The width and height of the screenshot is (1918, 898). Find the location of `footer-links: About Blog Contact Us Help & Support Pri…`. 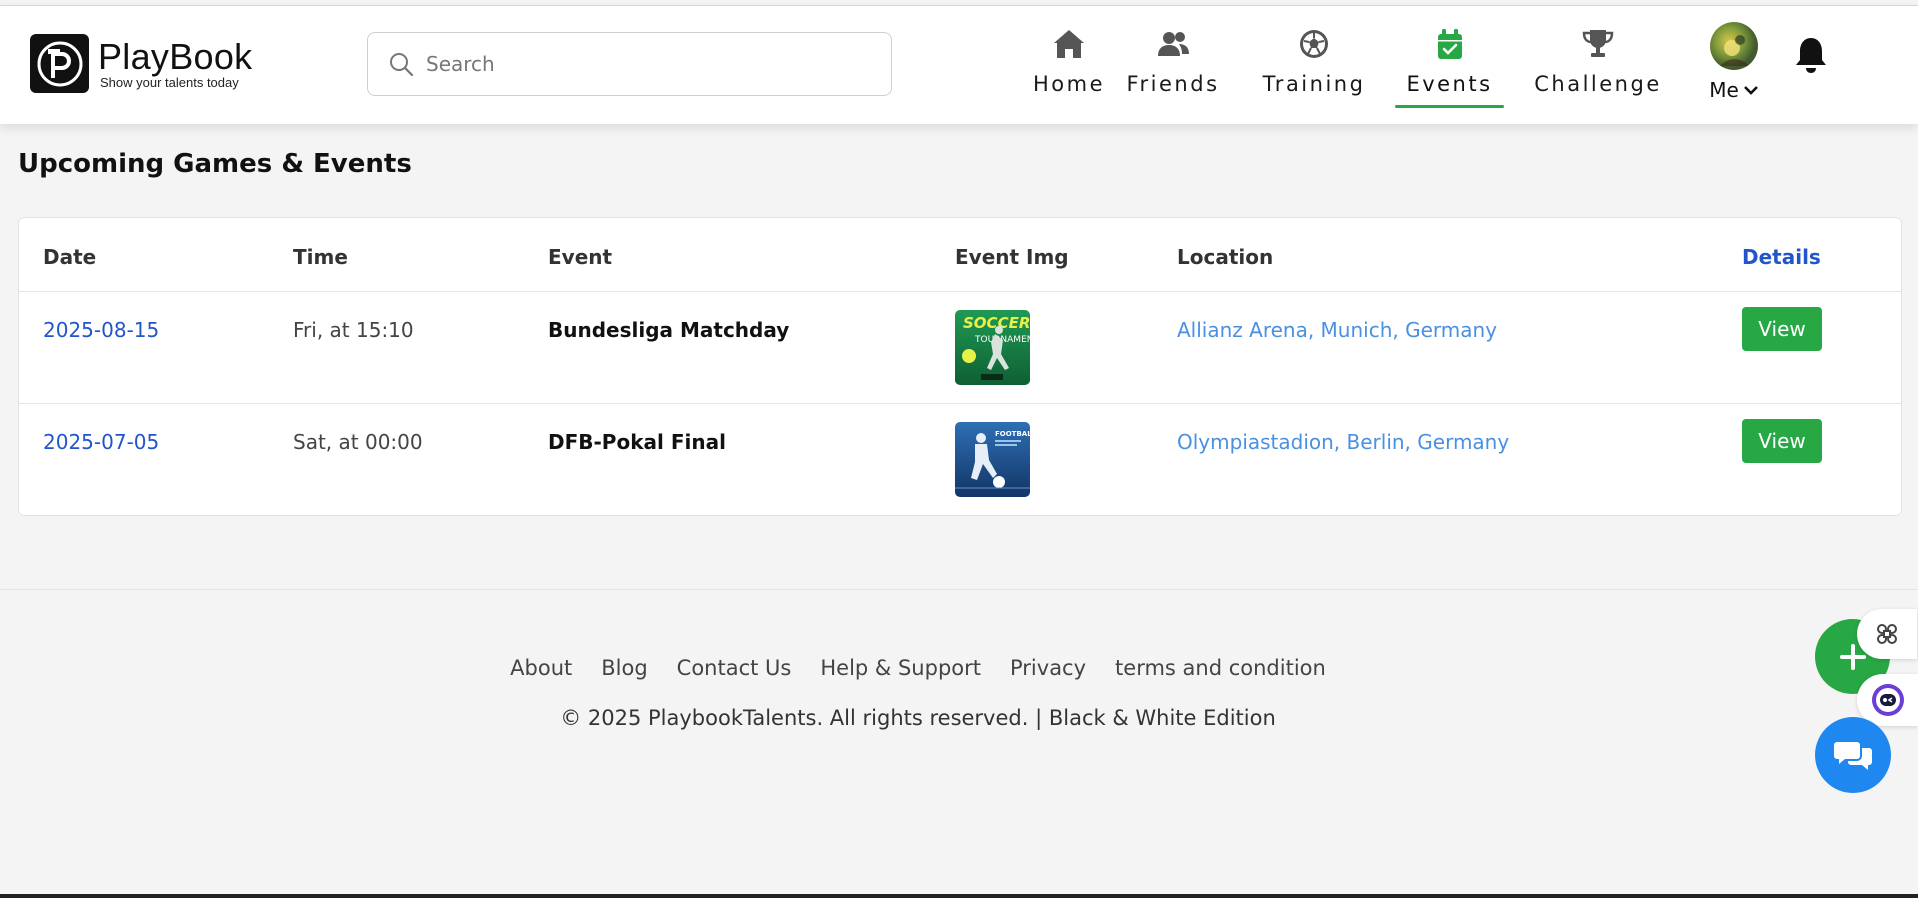

footer-links: About Blog Contact Us Help & Support Pri… is located at coordinates (938, 668).